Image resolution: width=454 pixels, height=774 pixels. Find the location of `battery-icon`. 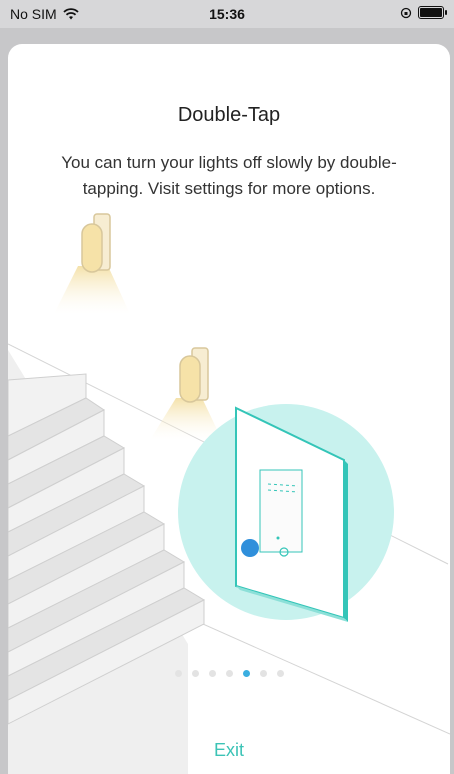

battery-icon is located at coordinates (432, 12).